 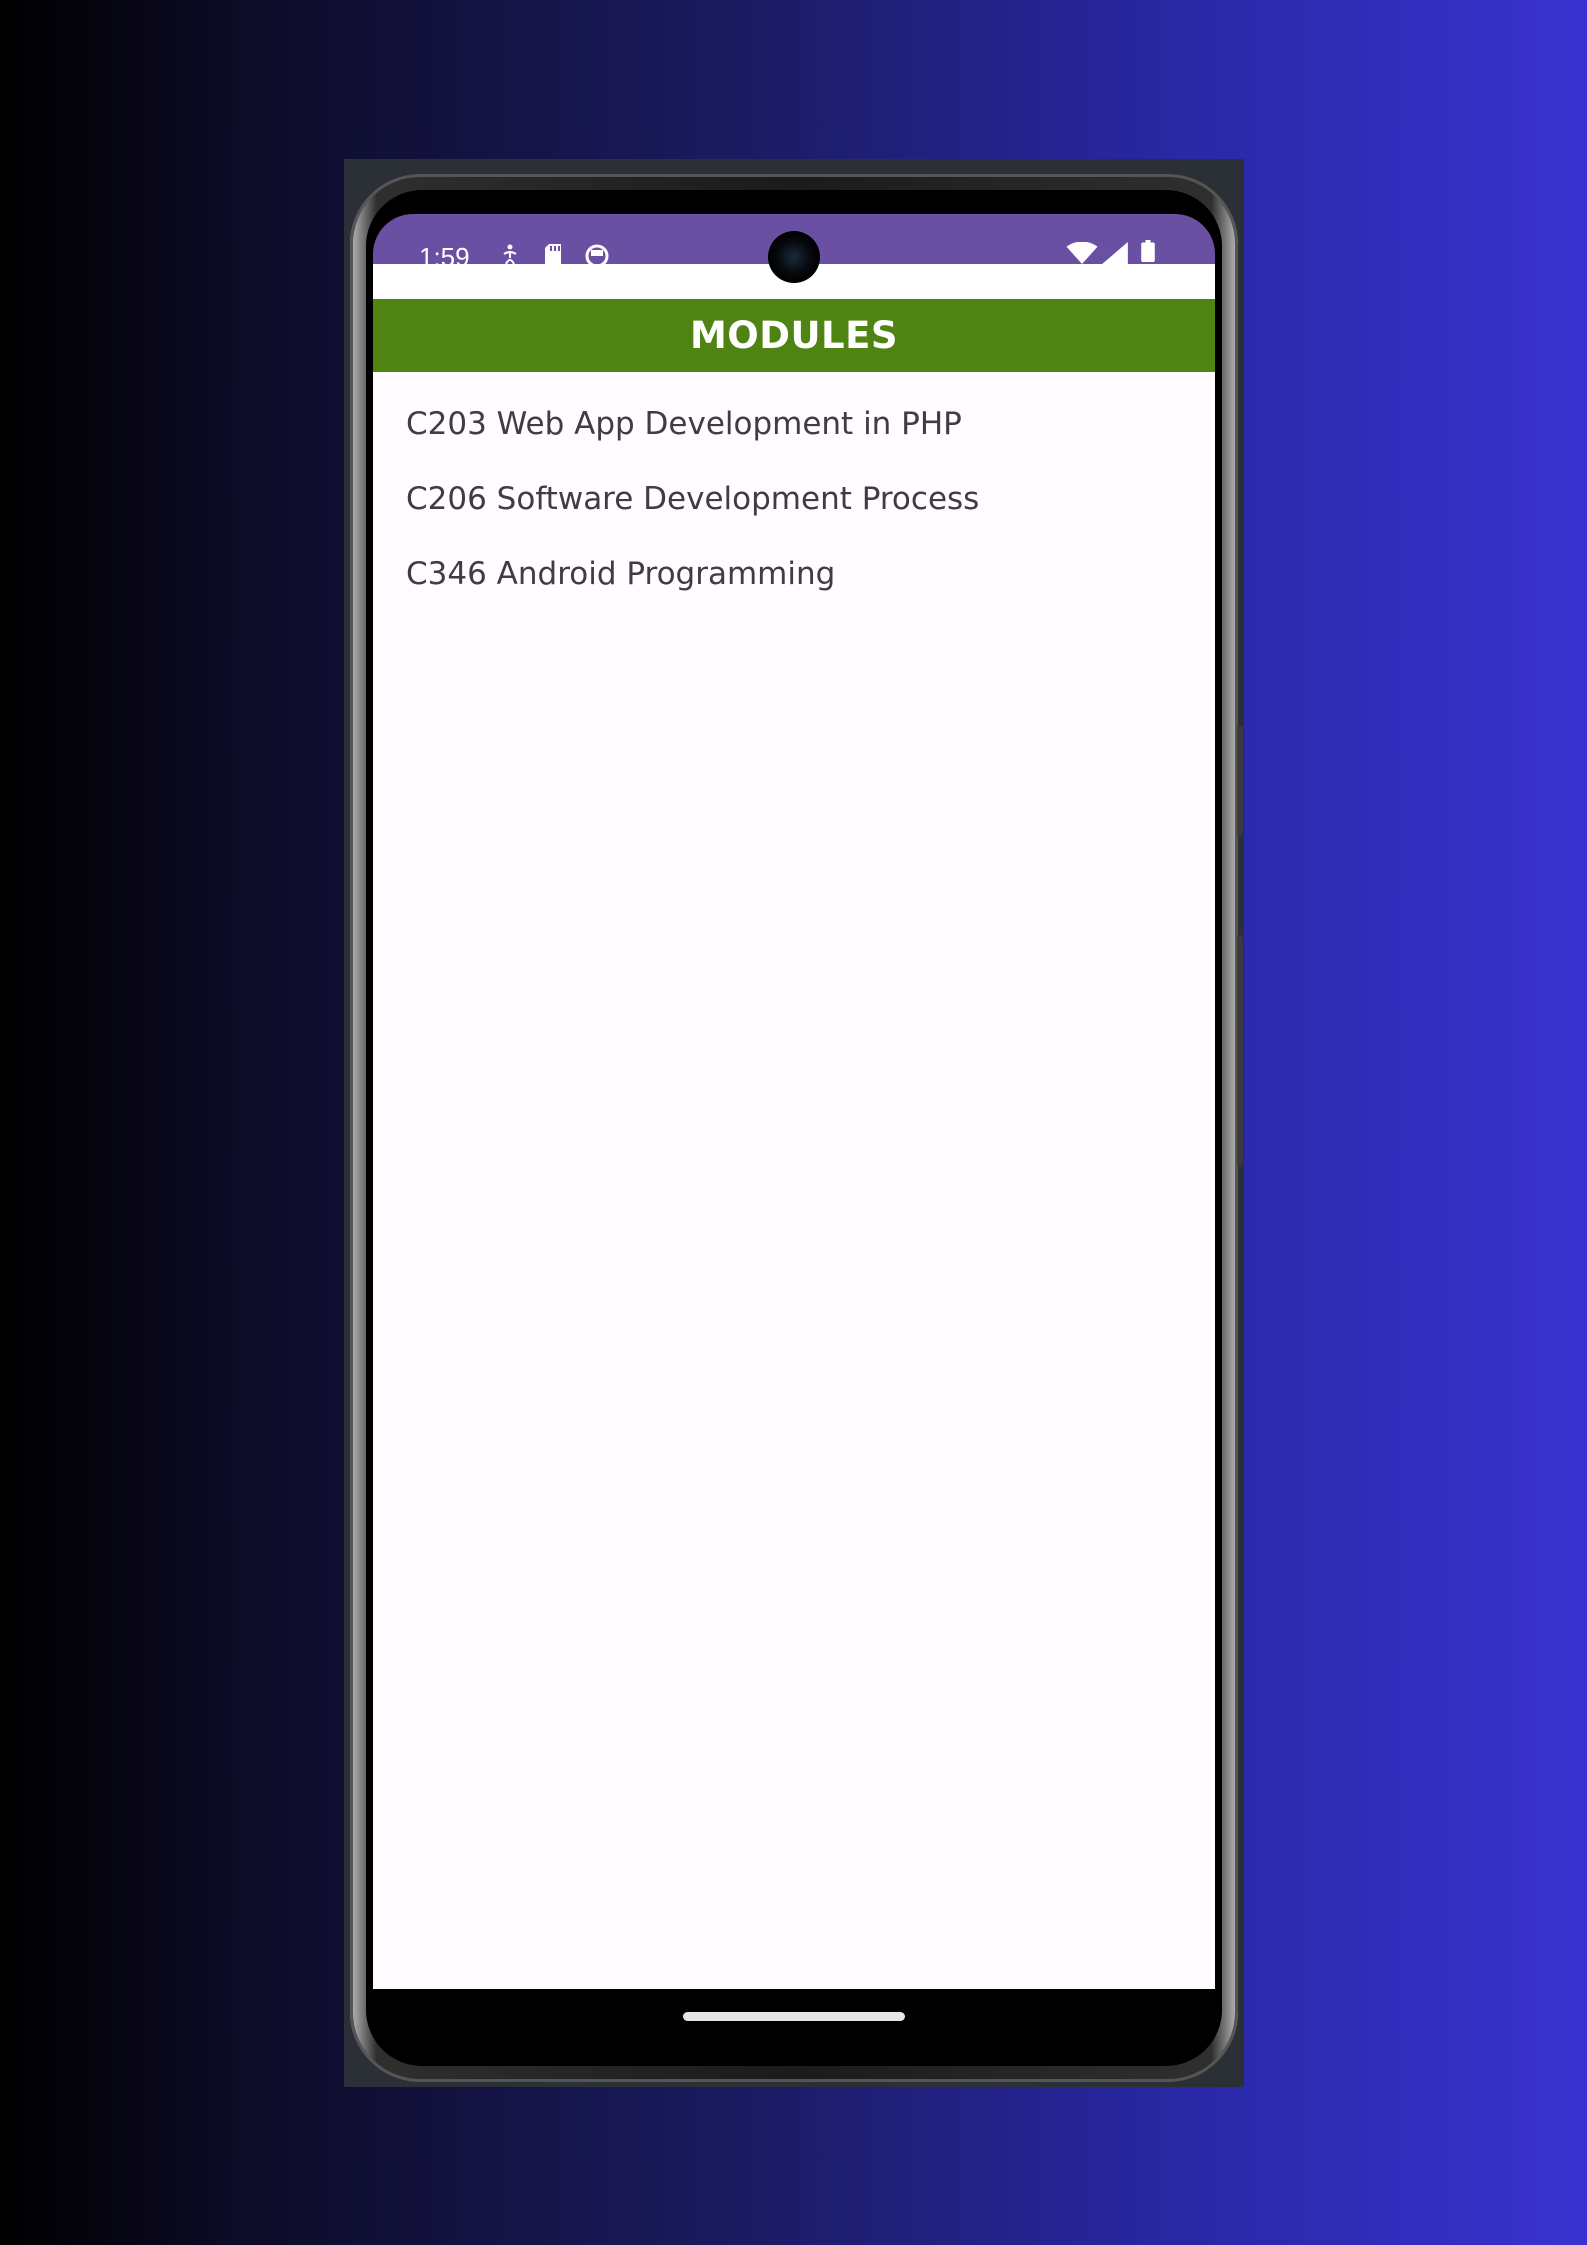 I want to click on app-notification-icon, so click(x=597, y=255).